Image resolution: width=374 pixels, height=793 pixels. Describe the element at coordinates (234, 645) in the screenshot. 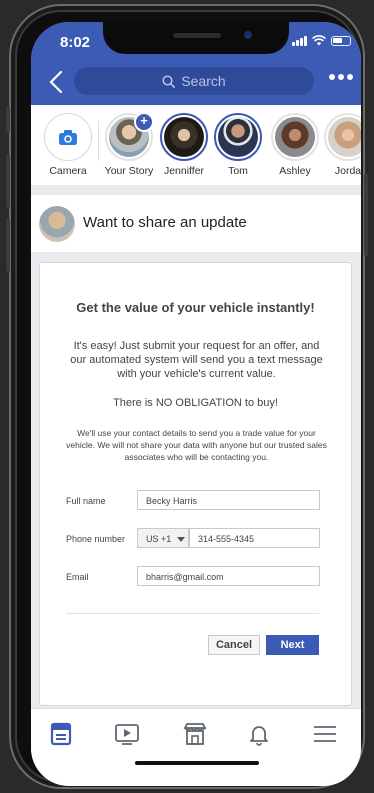

I see `cancel-button: Cancel` at that location.